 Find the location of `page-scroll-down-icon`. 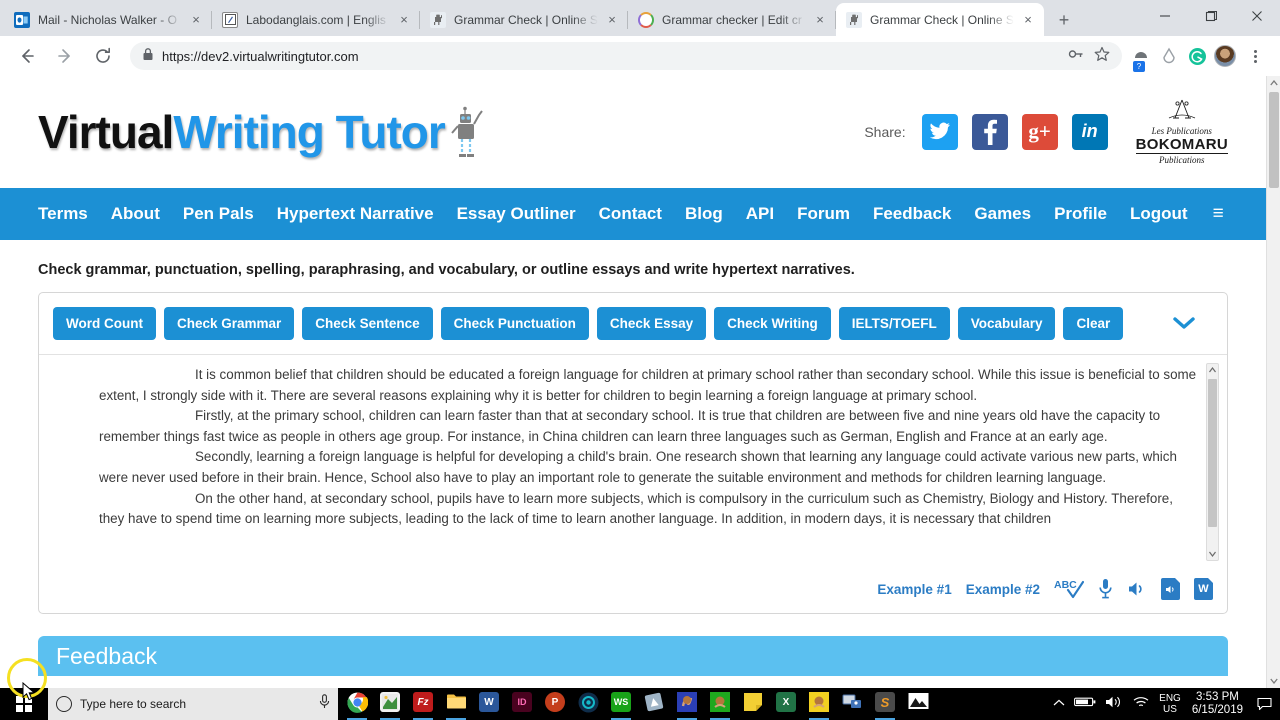

page-scroll-down-icon is located at coordinates (1273, 681).